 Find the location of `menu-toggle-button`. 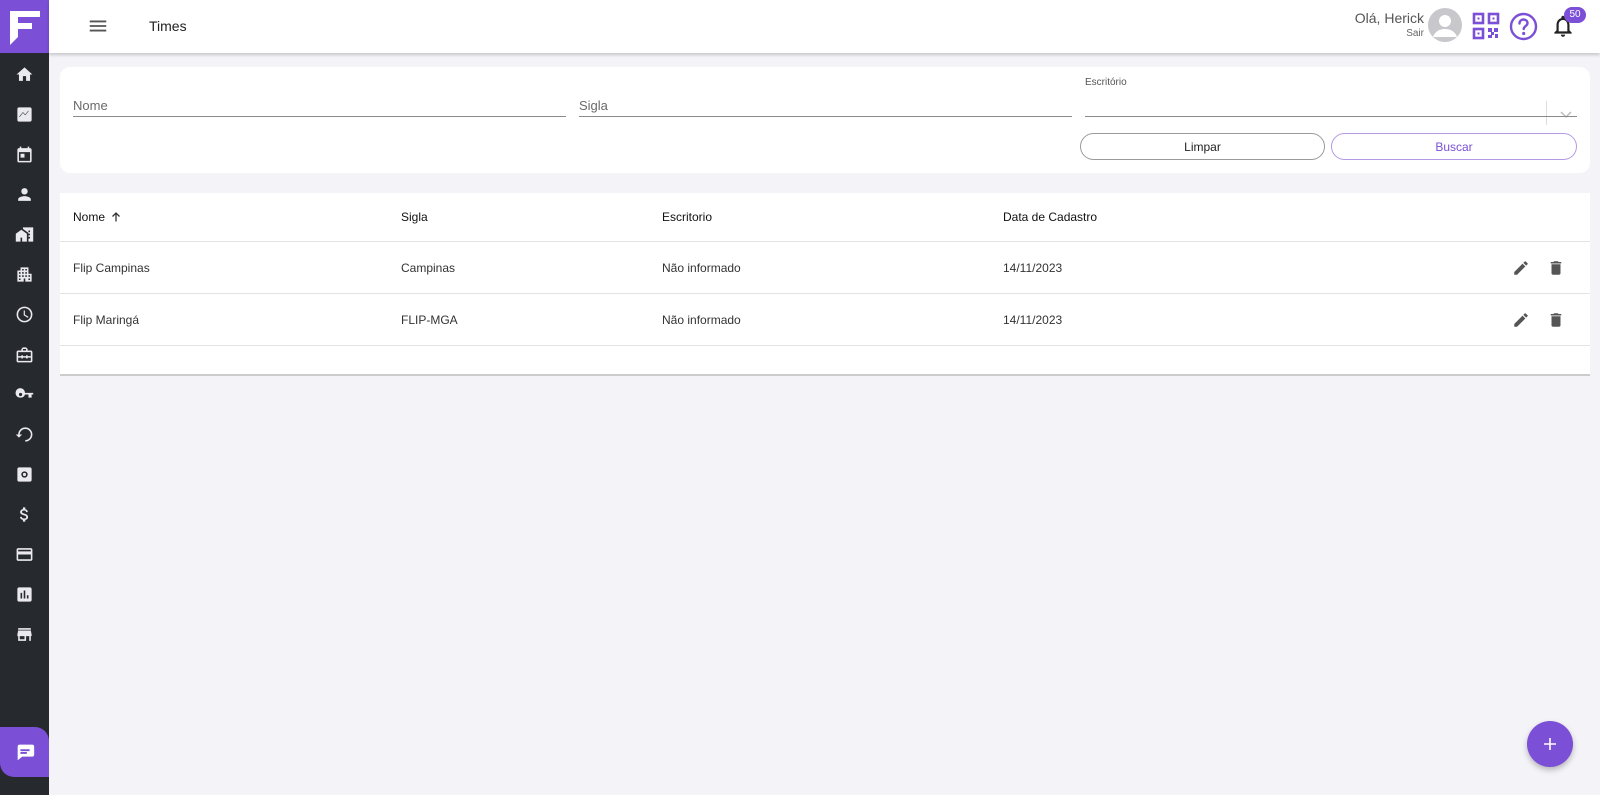

menu-toggle-button is located at coordinates (98, 26).